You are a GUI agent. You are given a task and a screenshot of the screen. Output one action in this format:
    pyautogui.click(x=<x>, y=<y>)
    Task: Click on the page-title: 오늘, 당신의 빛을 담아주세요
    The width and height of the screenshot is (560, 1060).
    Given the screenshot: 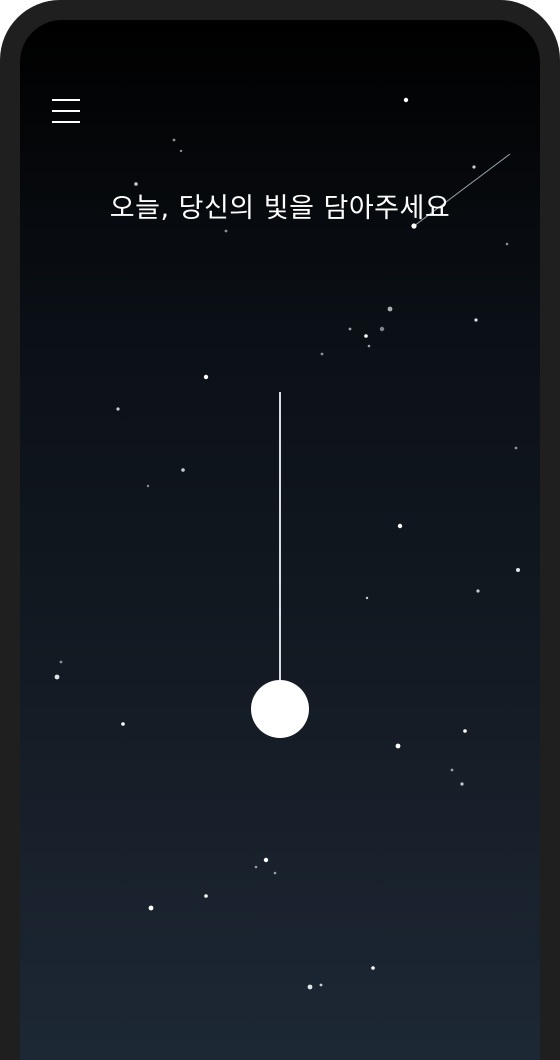 What is the action you would take?
    pyautogui.click(x=280, y=208)
    